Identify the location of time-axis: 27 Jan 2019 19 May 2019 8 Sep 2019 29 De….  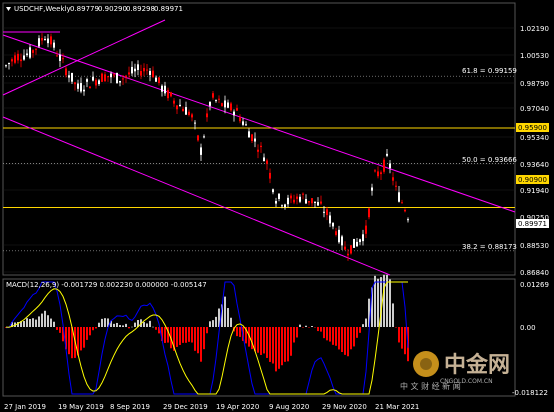
(211, 407).